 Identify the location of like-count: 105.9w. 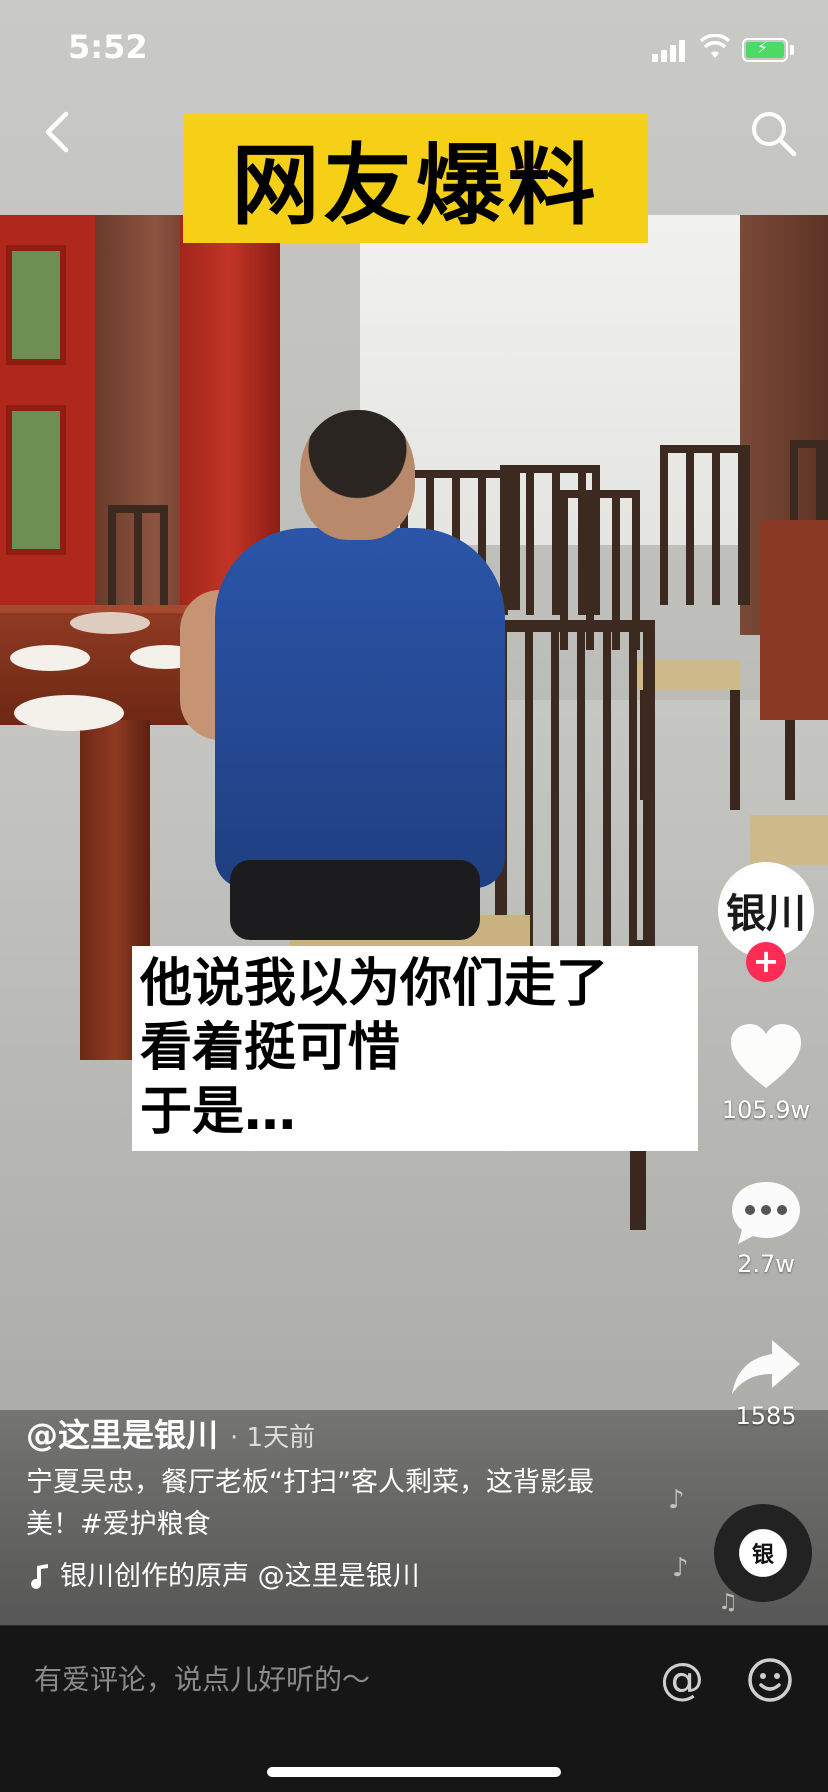
(766, 1110).